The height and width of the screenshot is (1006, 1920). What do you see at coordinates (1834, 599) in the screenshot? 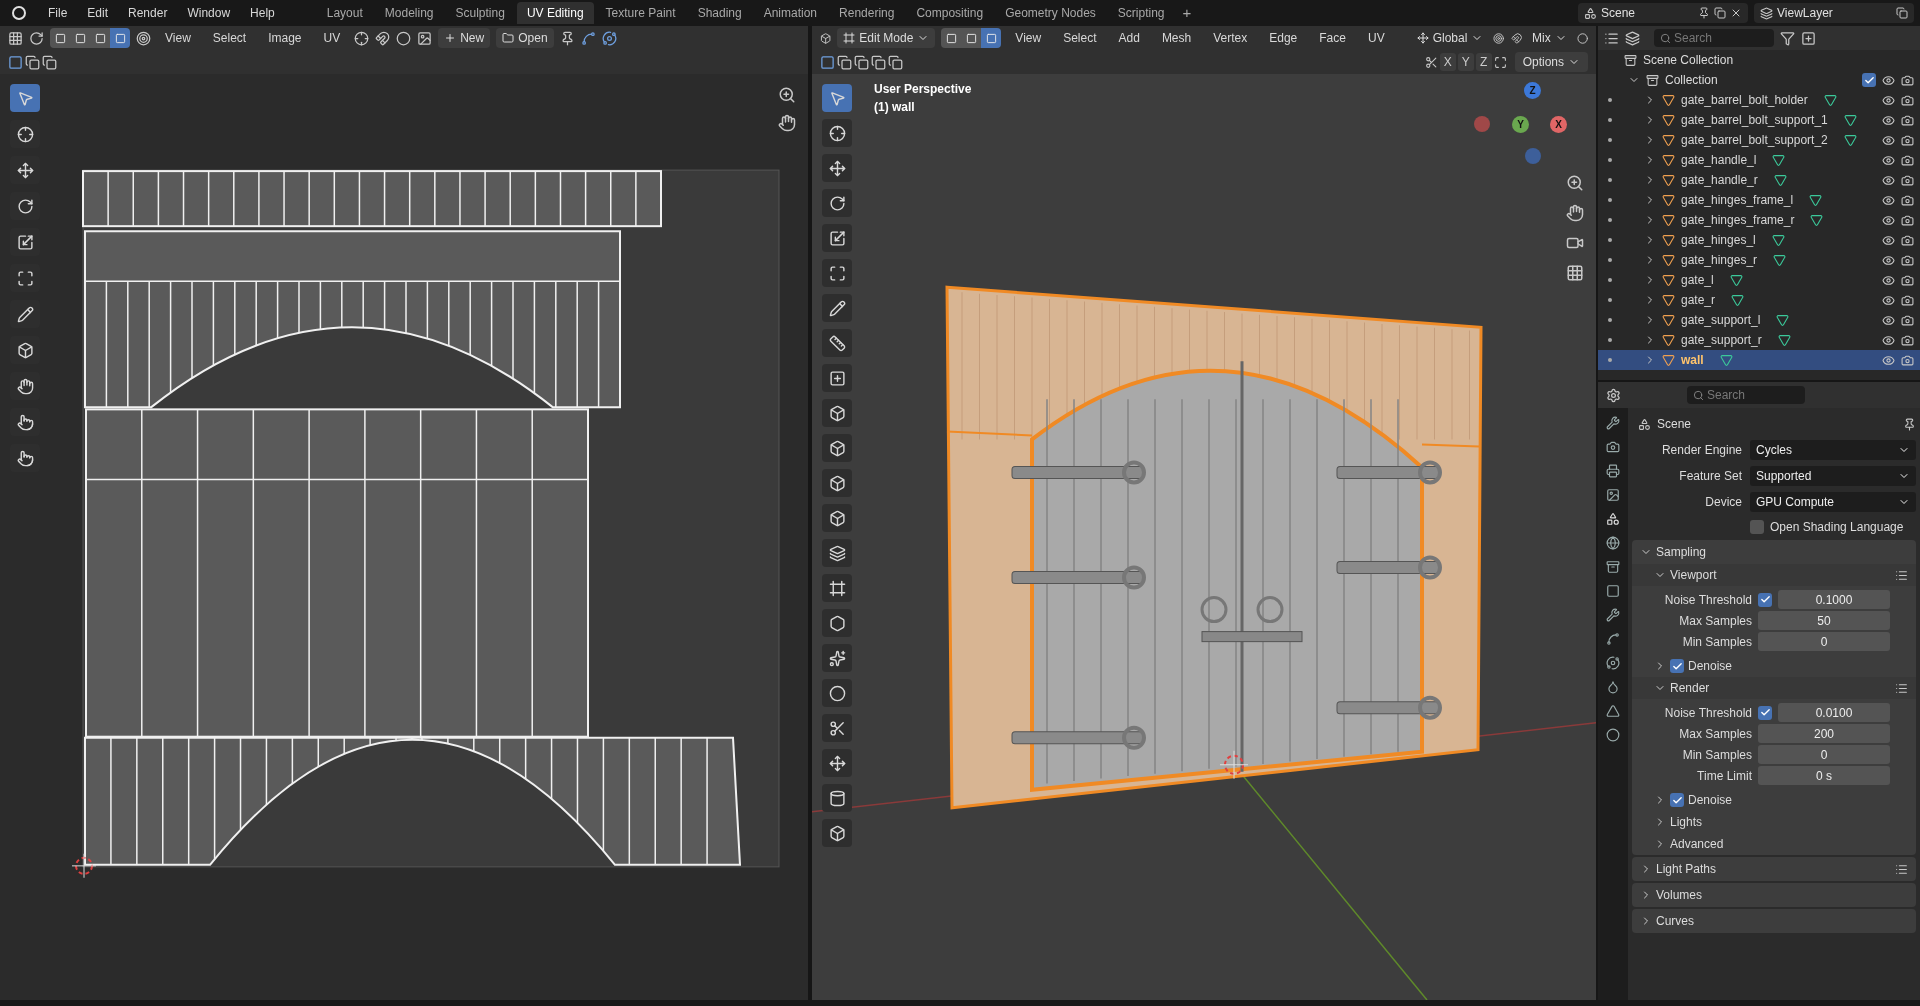
I see `number-field: 0.1000` at bounding box center [1834, 599].